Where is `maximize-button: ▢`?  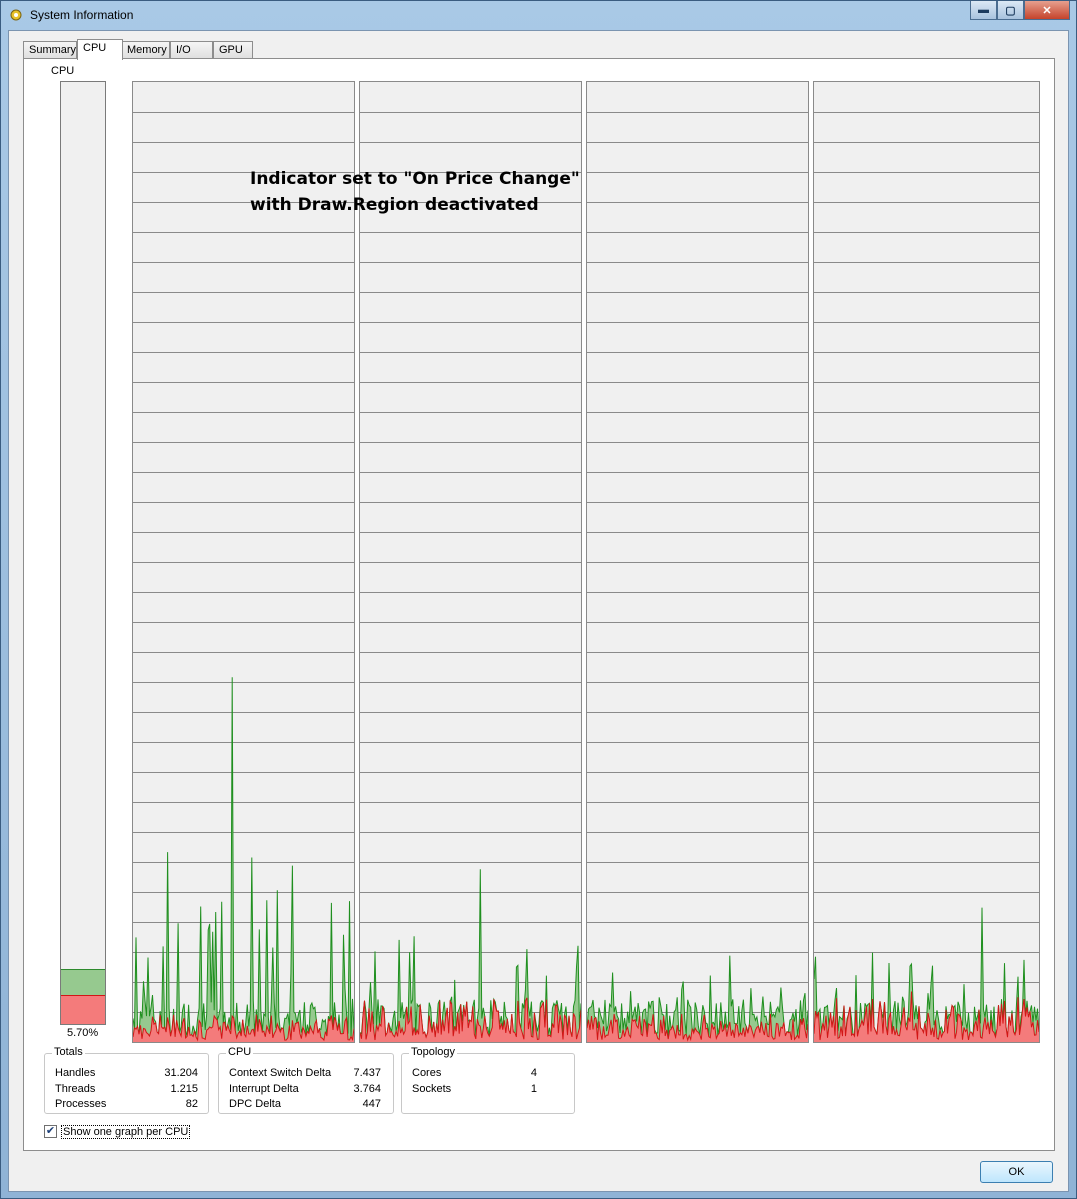
maximize-button: ▢ is located at coordinates (1010, 10).